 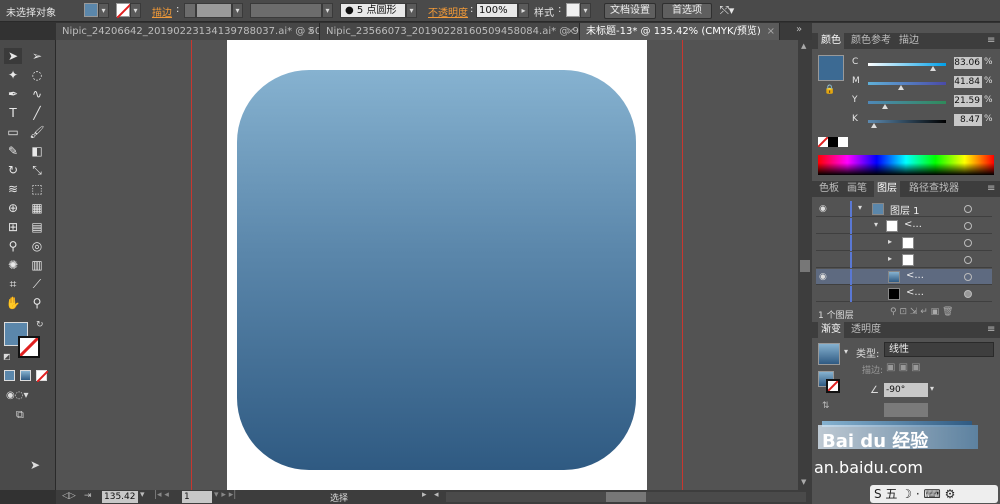 What do you see at coordinates (903, 367) in the screenshot?
I see `stroke-gradient-options-icon: ▣ ▣ ▣` at bounding box center [903, 367].